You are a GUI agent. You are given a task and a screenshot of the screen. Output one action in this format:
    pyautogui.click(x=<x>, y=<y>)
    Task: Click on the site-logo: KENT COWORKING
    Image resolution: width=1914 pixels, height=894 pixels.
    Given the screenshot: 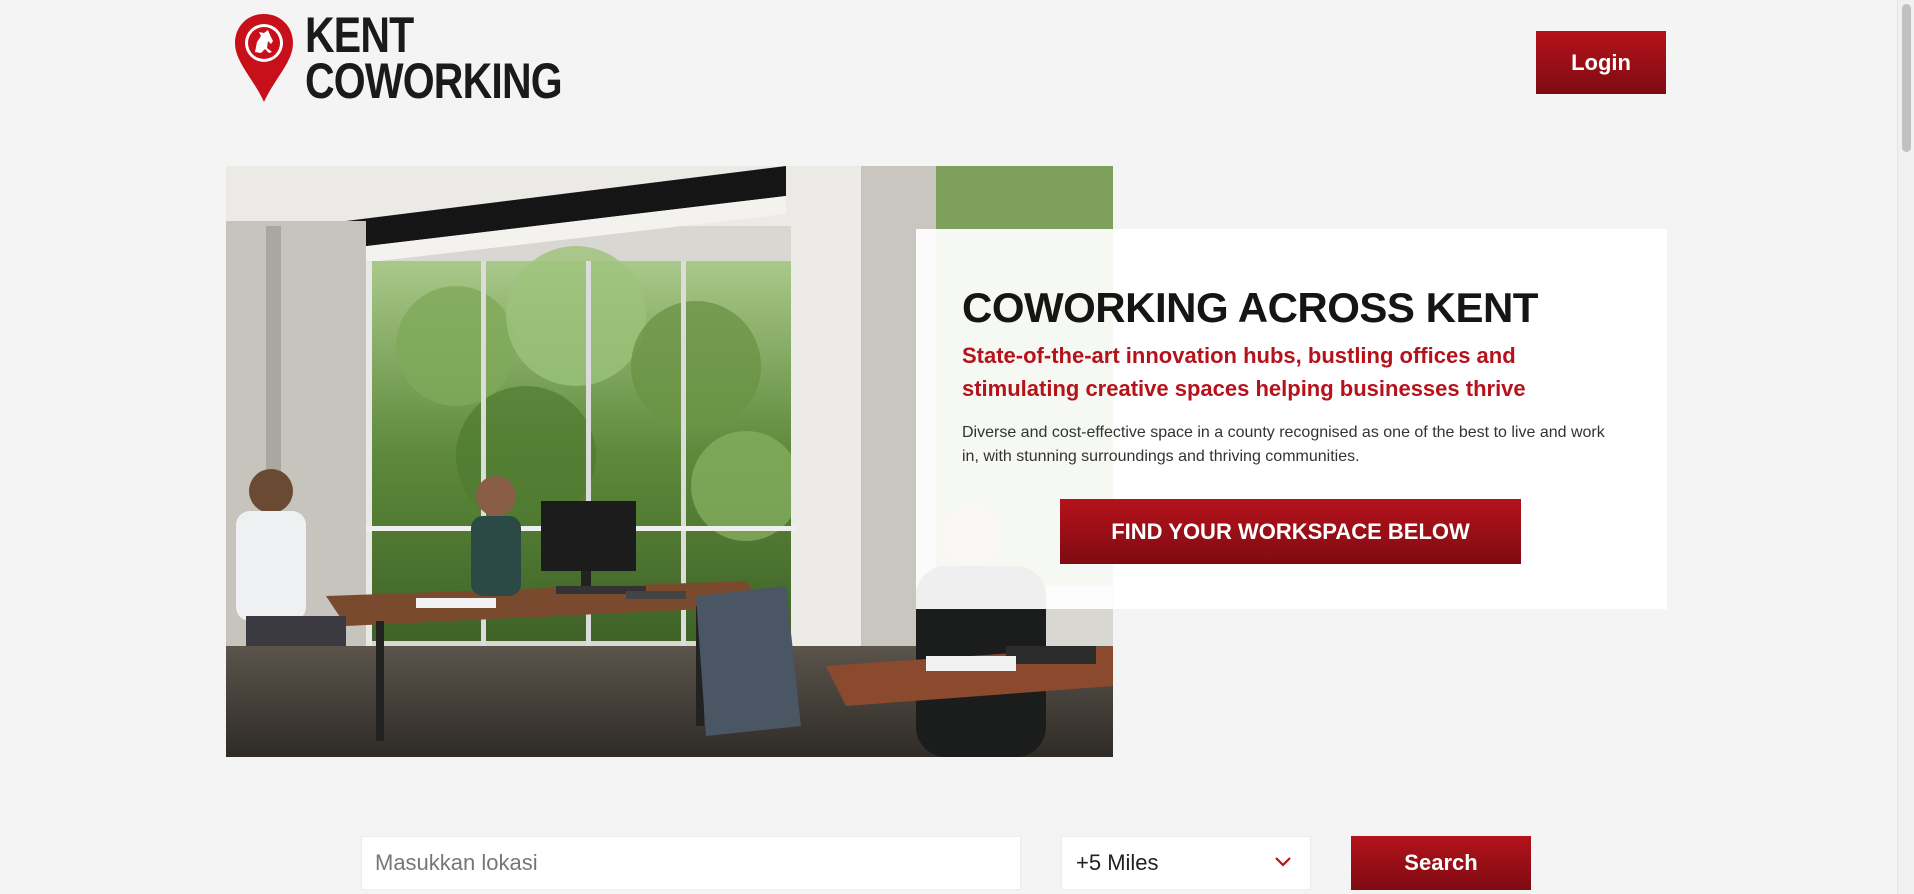 What is the action you would take?
    pyautogui.click(x=425, y=58)
    